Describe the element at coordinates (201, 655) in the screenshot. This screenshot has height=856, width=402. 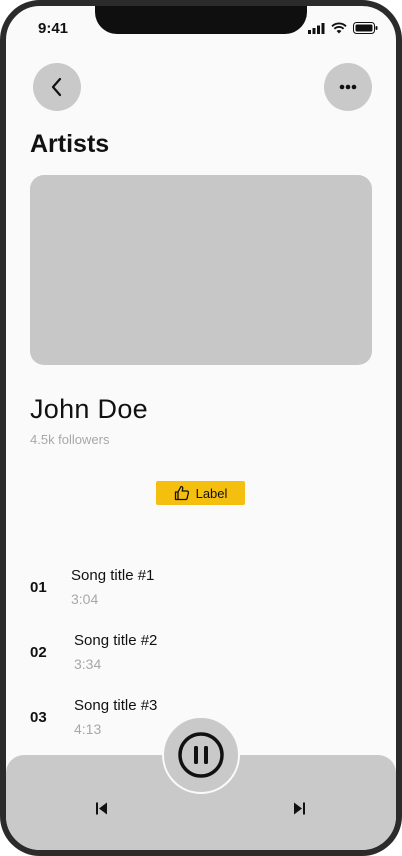
I see `song-row-2: 02 Song title #2 3:34` at that location.